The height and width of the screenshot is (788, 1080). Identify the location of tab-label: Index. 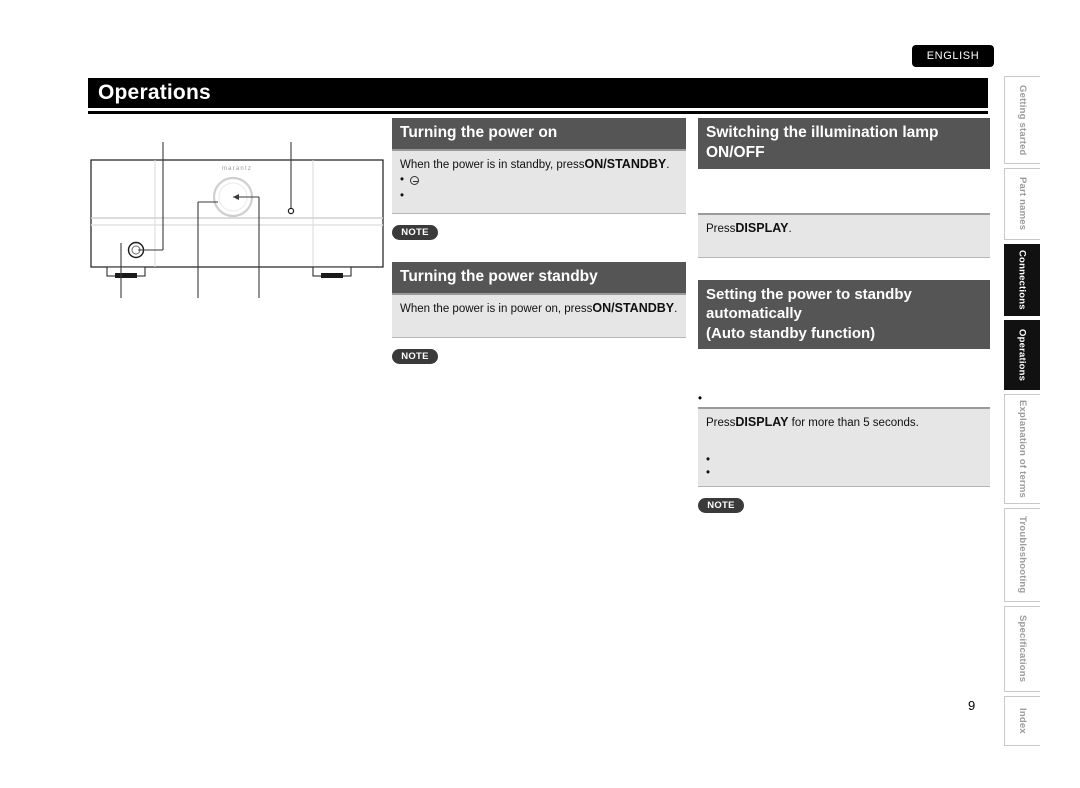
(1022, 721).